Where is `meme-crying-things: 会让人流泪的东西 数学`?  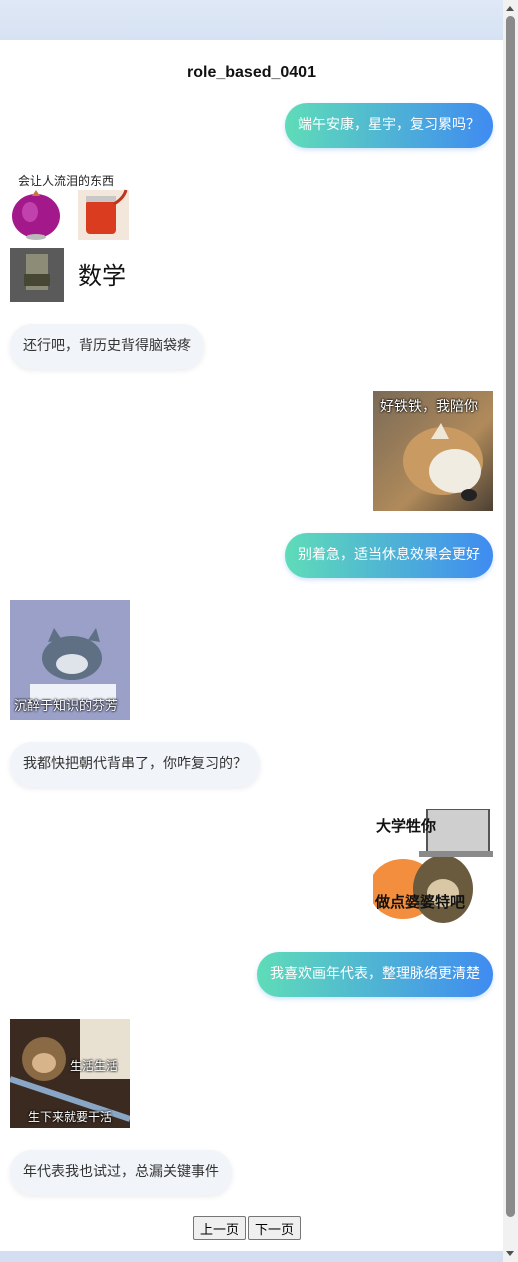 meme-crying-things: 会让人流泪的东西 数学 is located at coordinates (70, 236).